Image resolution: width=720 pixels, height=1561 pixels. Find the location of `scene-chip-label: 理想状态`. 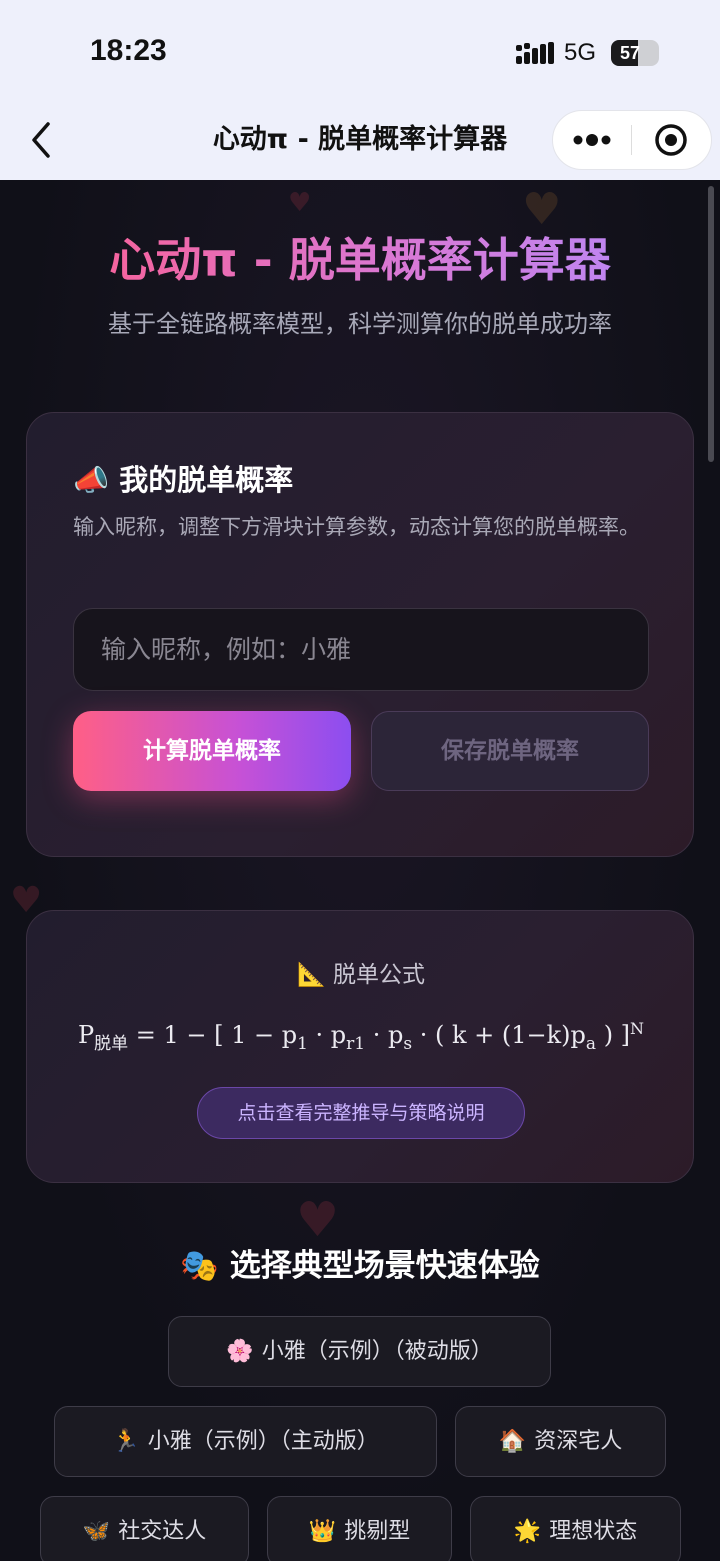

scene-chip-label: 理想状态 is located at coordinates (593, 1531).